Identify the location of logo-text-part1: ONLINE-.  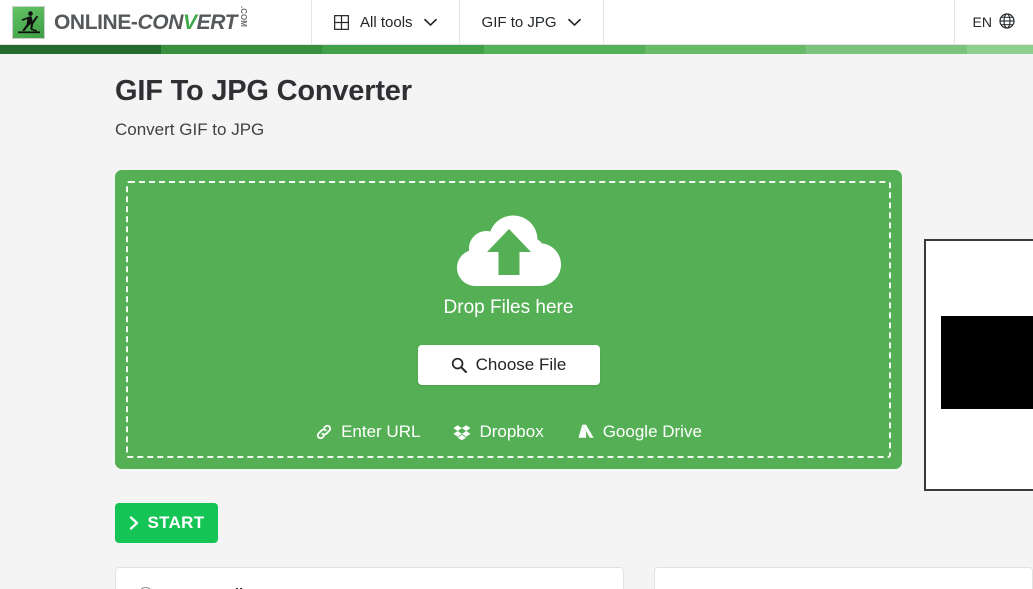
(96, 23).